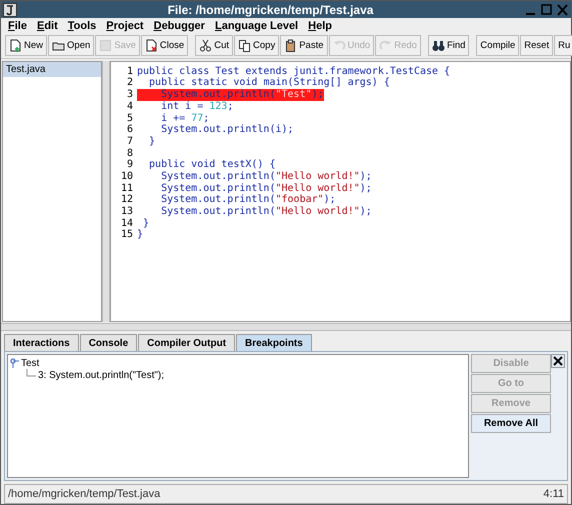 The width and height of the screenshot is (572, 505). Describe the element at coordinates (537, 45) in the screenshot. I see `toolbar-button: Reset` at that location.